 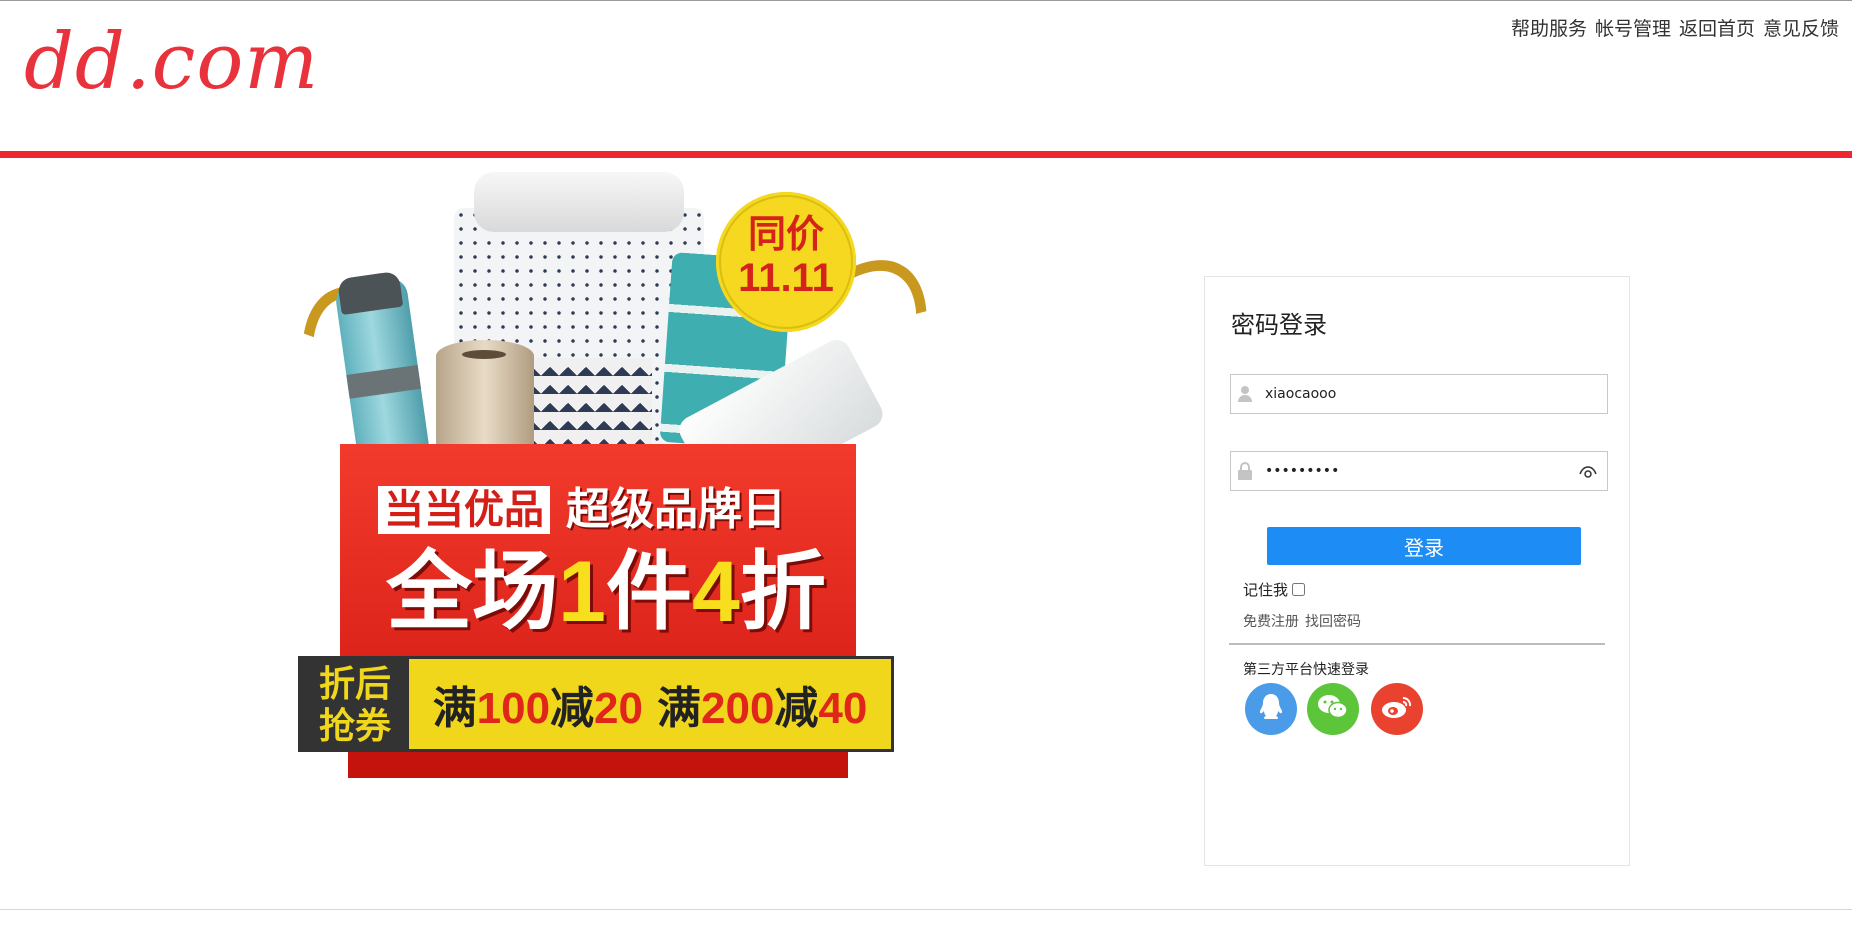 What do you see at coordinates (1717, 27) in the screenshot?
I see `back-home-link: 返回首页` at bounding box center [1717, 27].